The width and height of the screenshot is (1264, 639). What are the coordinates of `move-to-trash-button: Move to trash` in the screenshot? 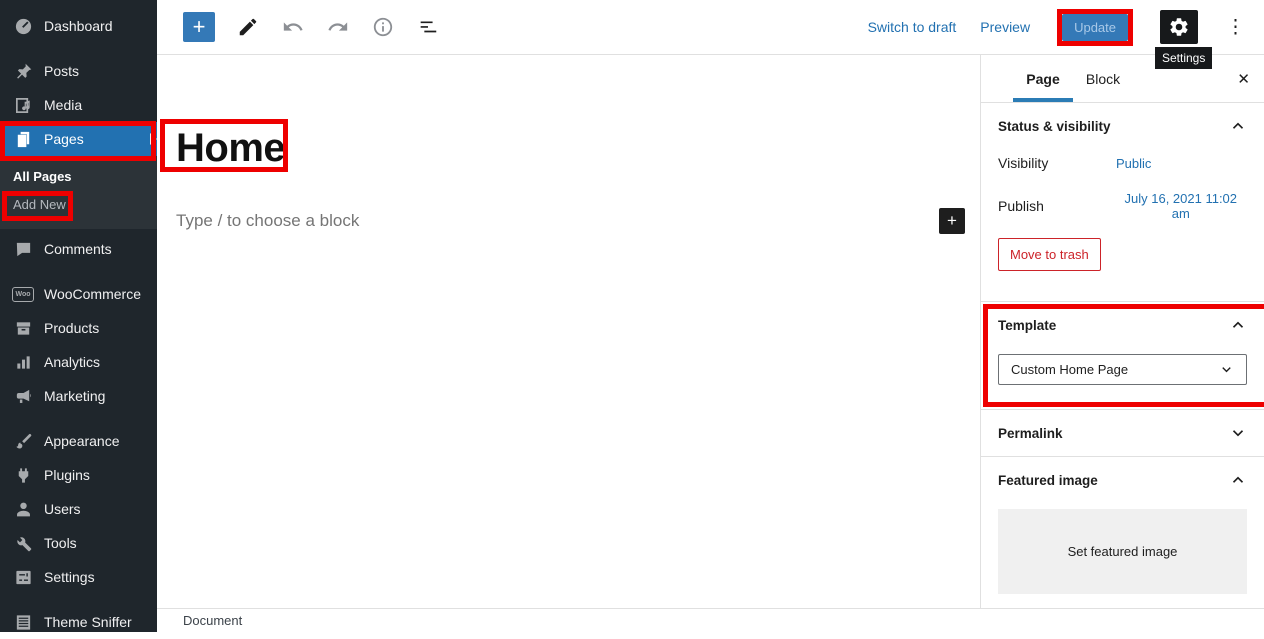 It's located at (1049, 254).